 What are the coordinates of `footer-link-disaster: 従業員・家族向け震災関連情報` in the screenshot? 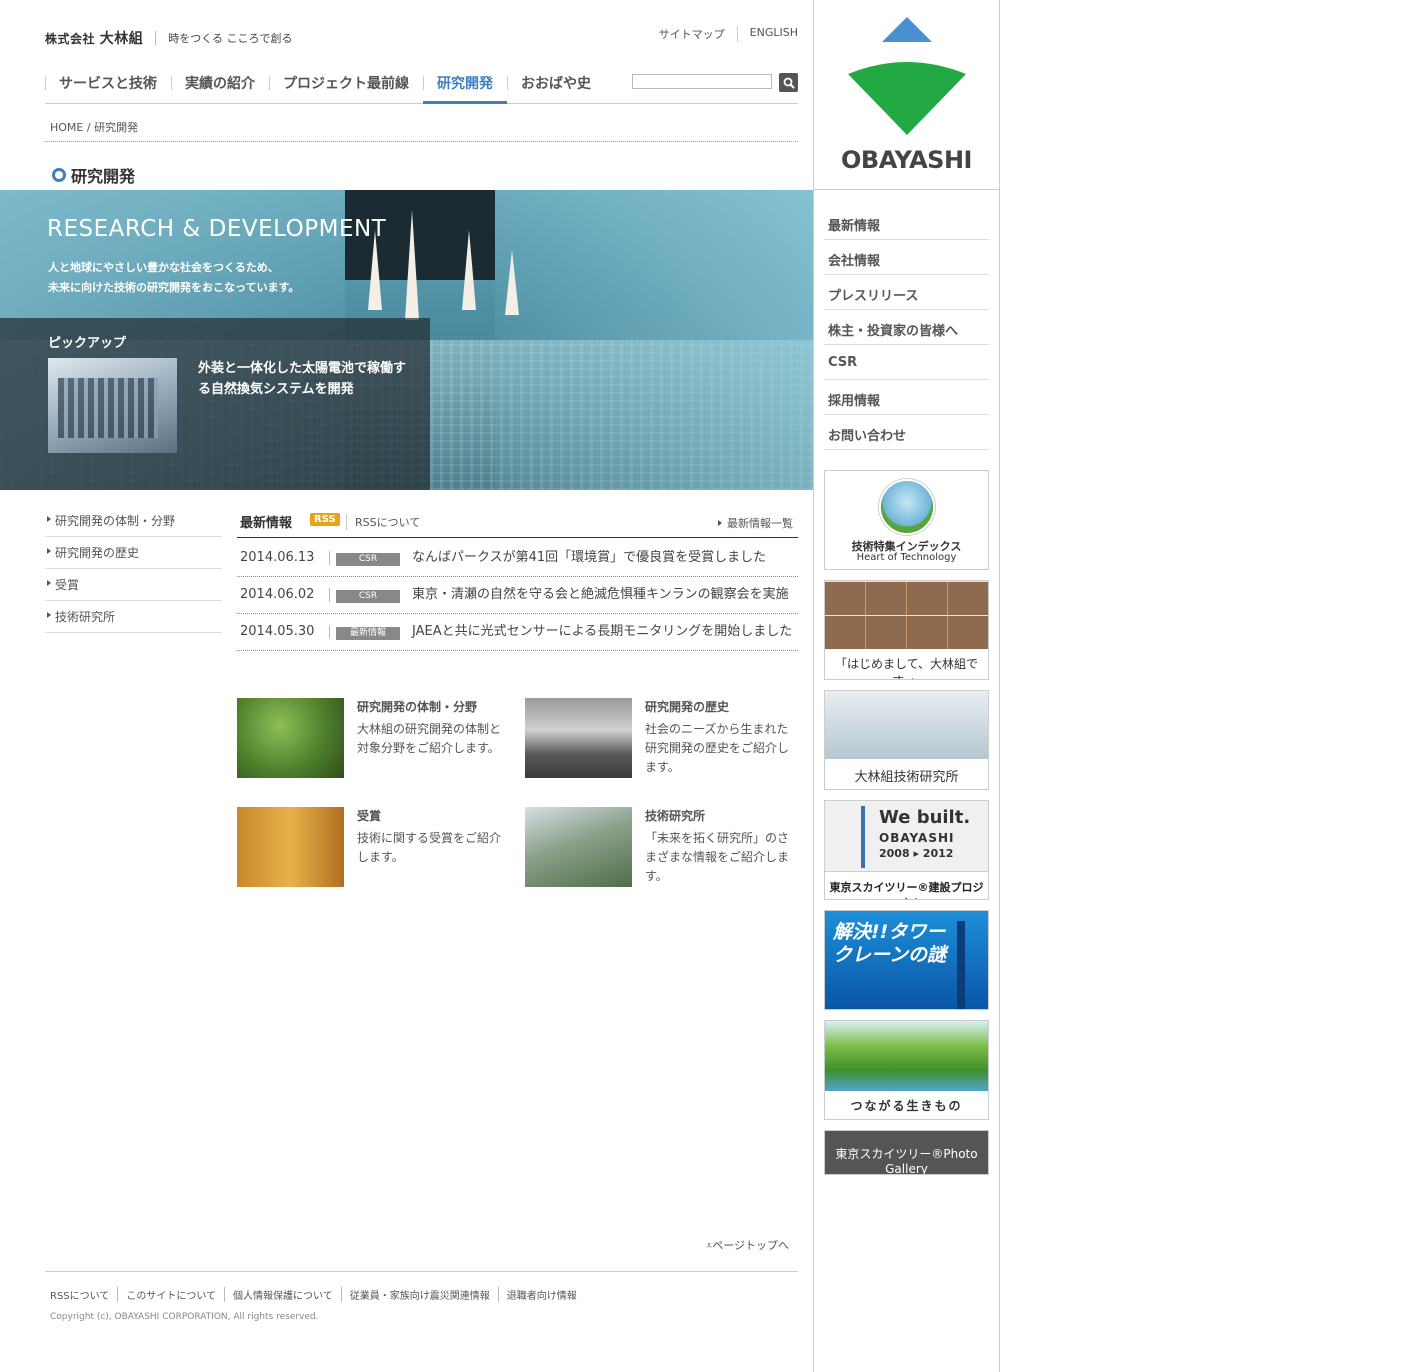 It's located at (419, 1294).